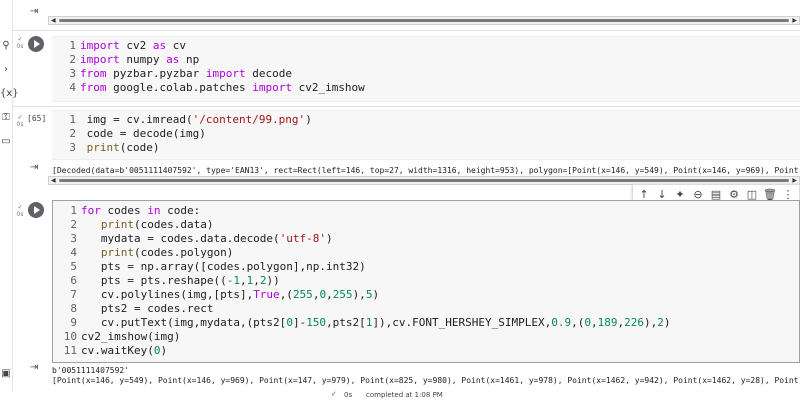  Describe the element at coordinates (752, 194) in the screenshot. I see `mirror-icon: ◫` at that location.